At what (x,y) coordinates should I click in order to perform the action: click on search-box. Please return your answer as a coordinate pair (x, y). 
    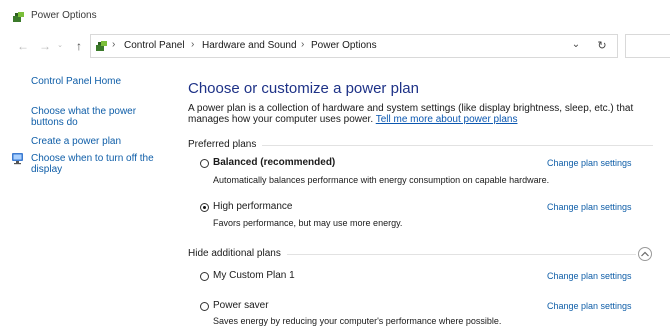
    Looking at the image, I should click on (647, 46).